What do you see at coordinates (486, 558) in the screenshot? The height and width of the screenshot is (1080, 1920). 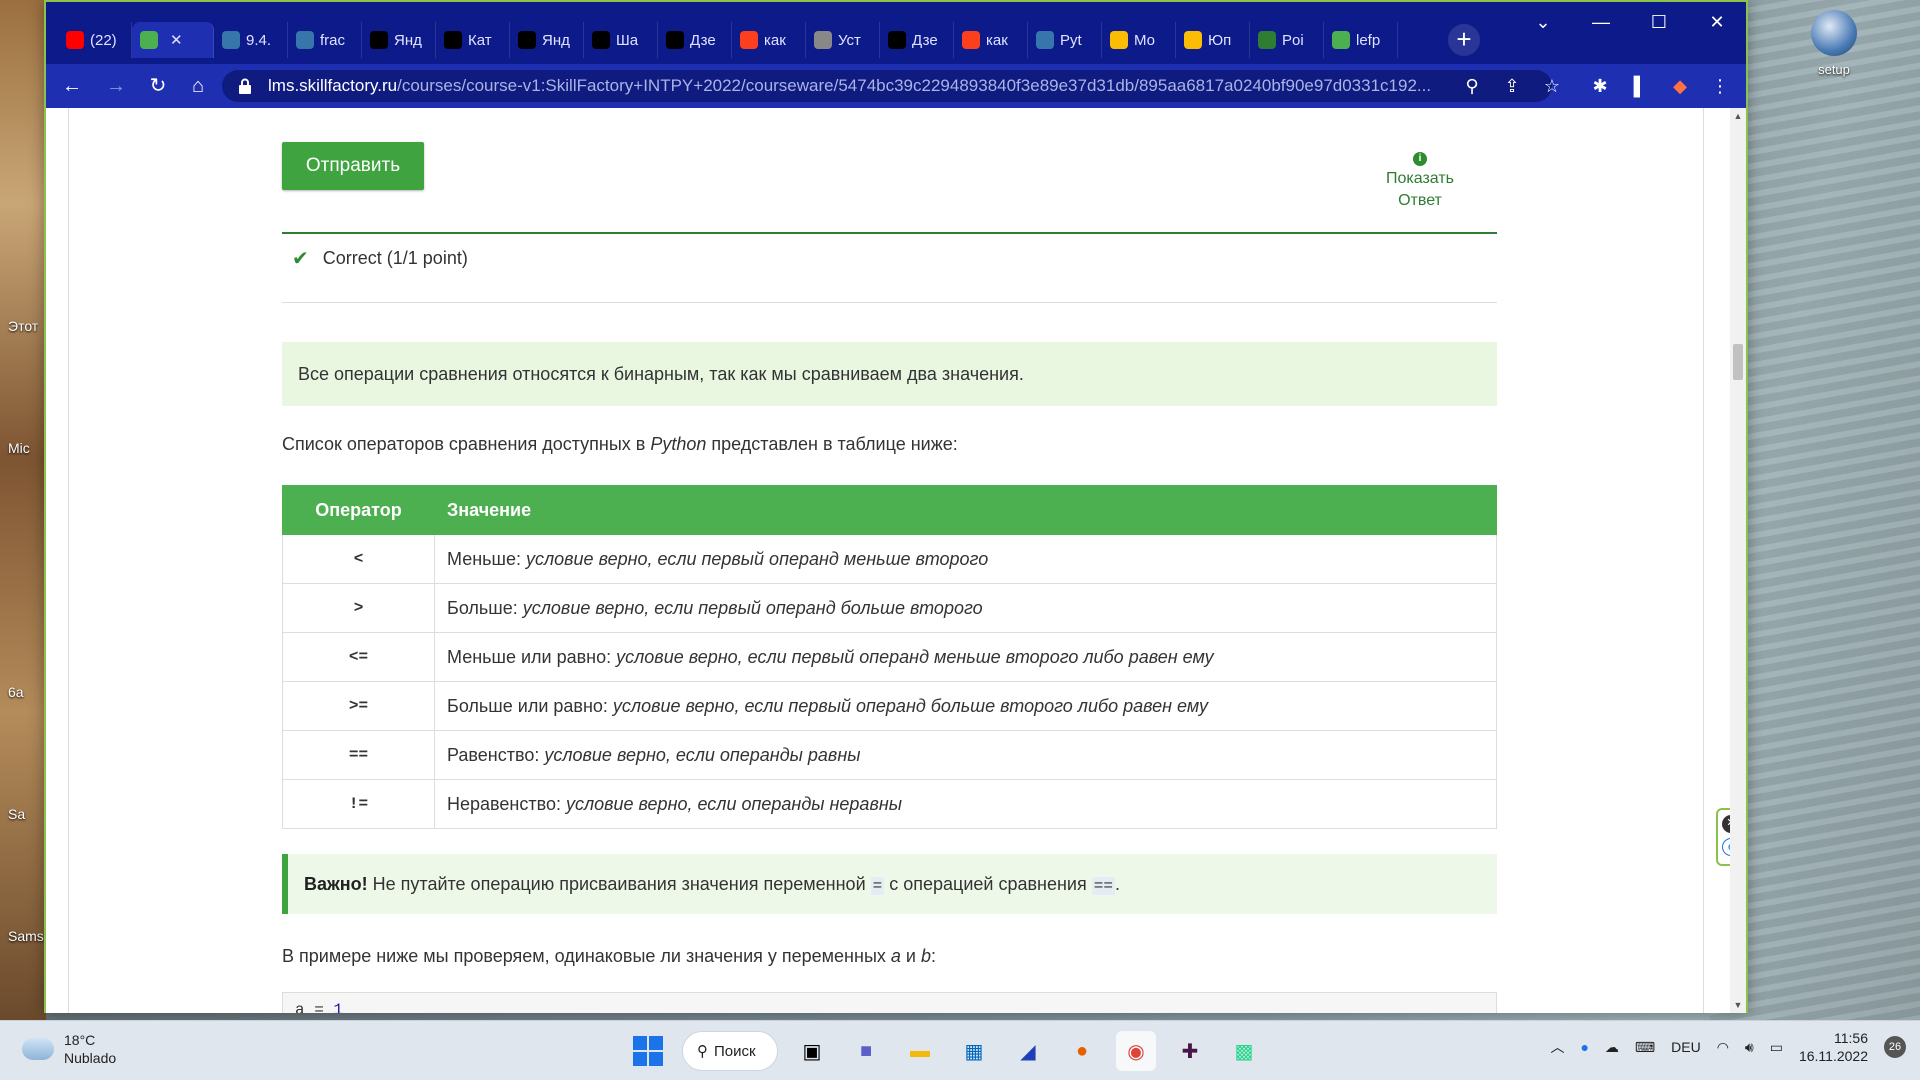 I see `meaning-name: Меньше:` at bounding box center [486, 558].